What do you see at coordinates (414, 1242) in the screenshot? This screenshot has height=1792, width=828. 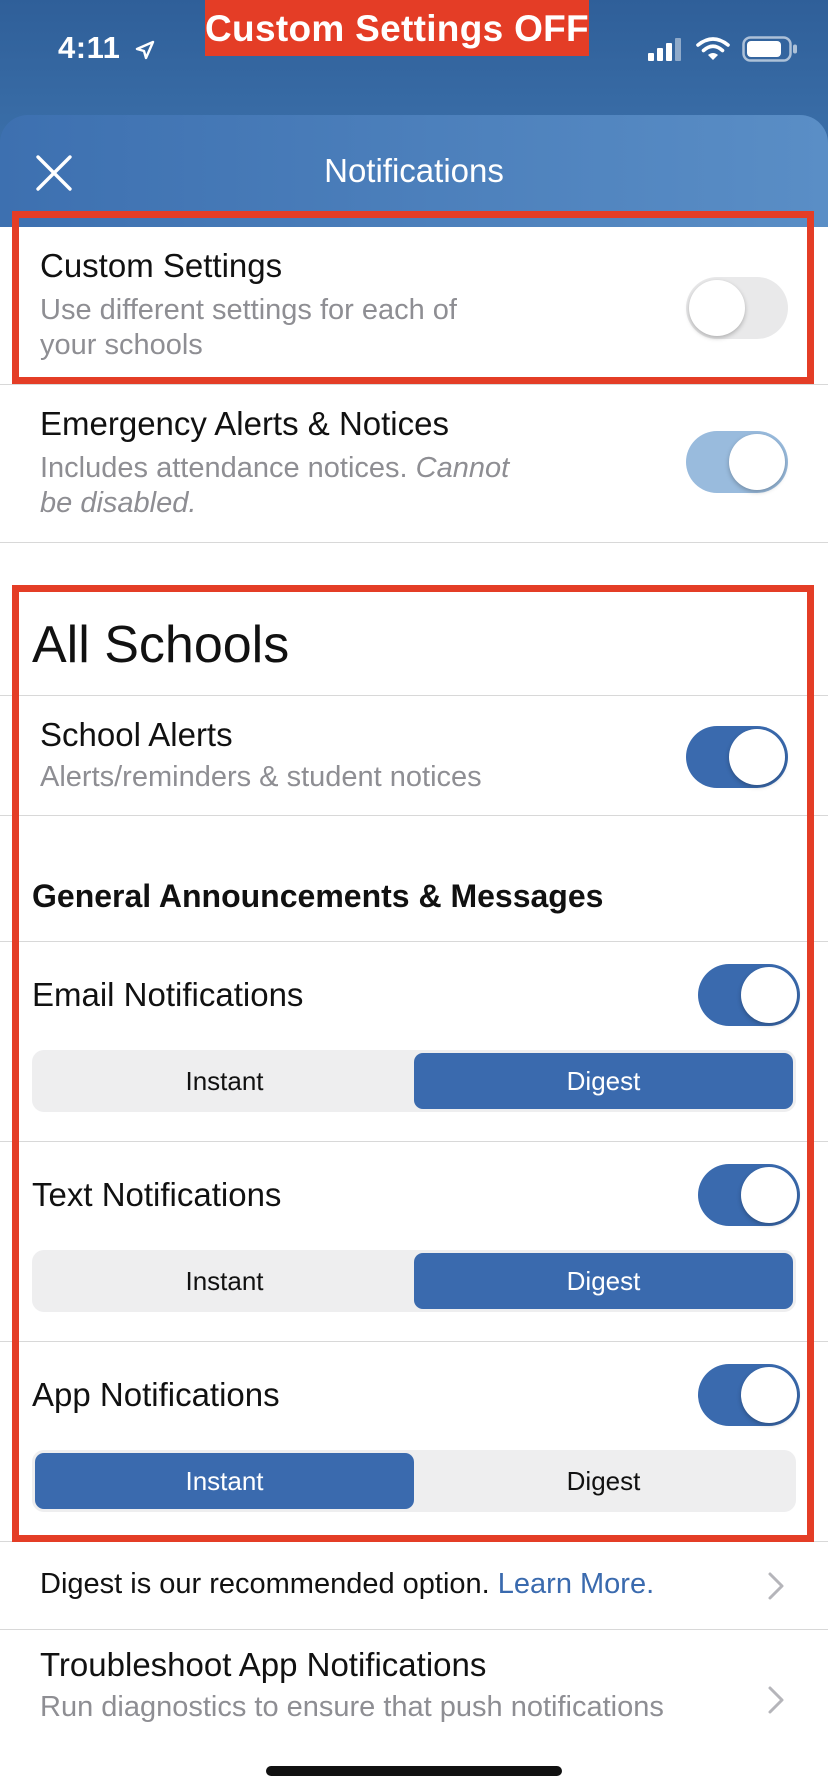 I see `text-notifications-row: Text Notifications Instant Digest` at bounding box center [414, 1242].